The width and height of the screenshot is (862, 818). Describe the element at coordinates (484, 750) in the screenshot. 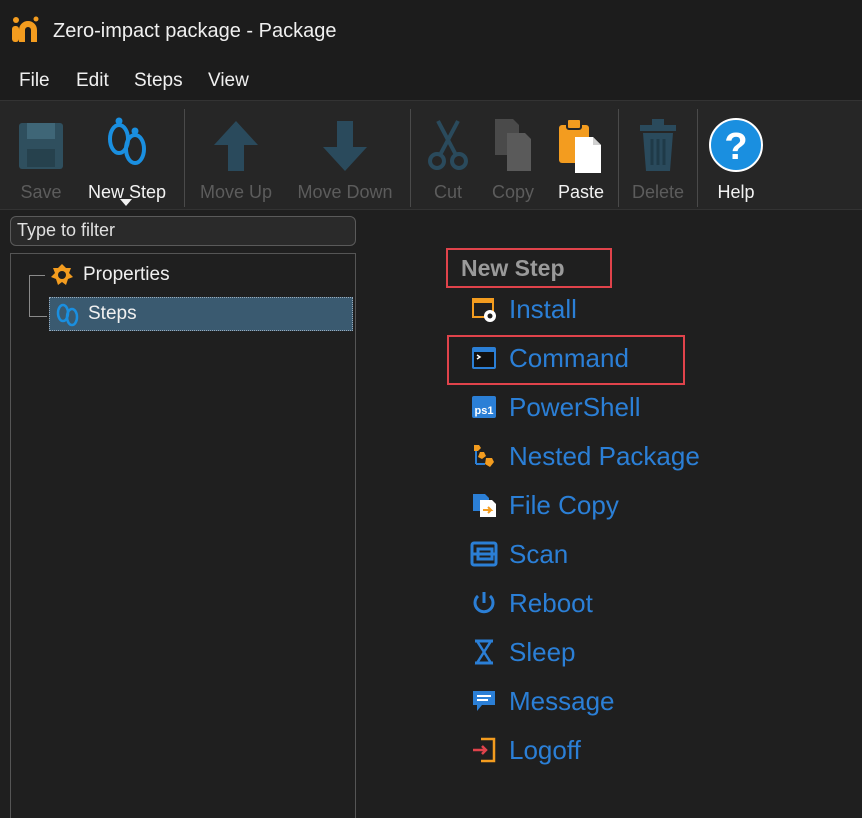

I see `logoff-icon` at that location.